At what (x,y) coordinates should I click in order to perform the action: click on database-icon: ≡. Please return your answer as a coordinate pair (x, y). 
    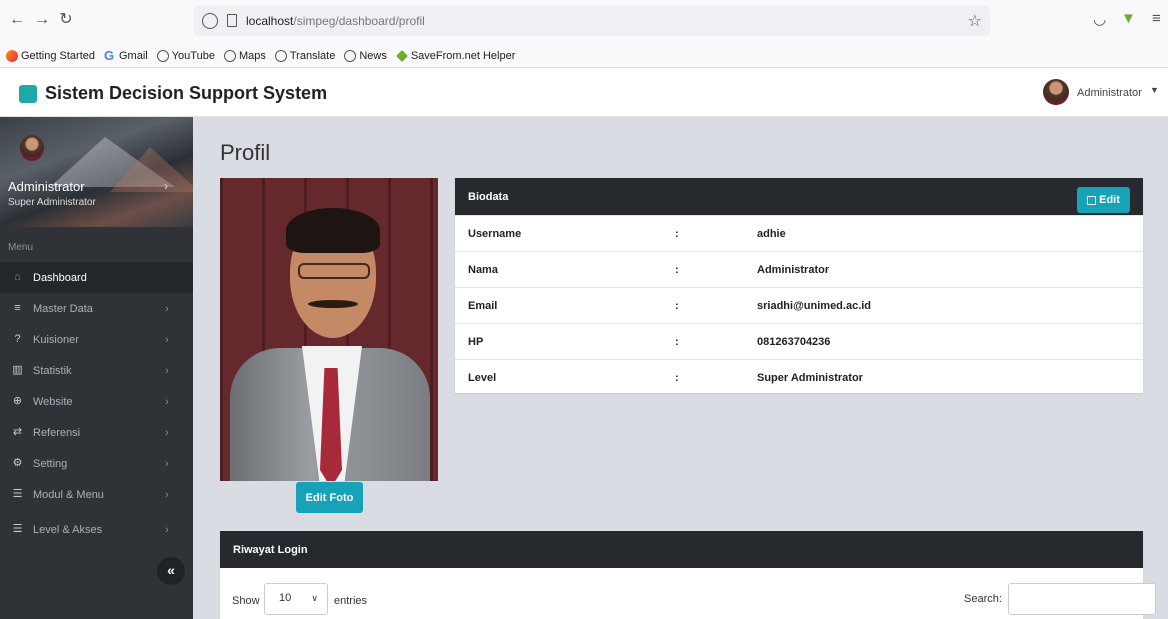
    Looking at the image, I should click on (17, 308).